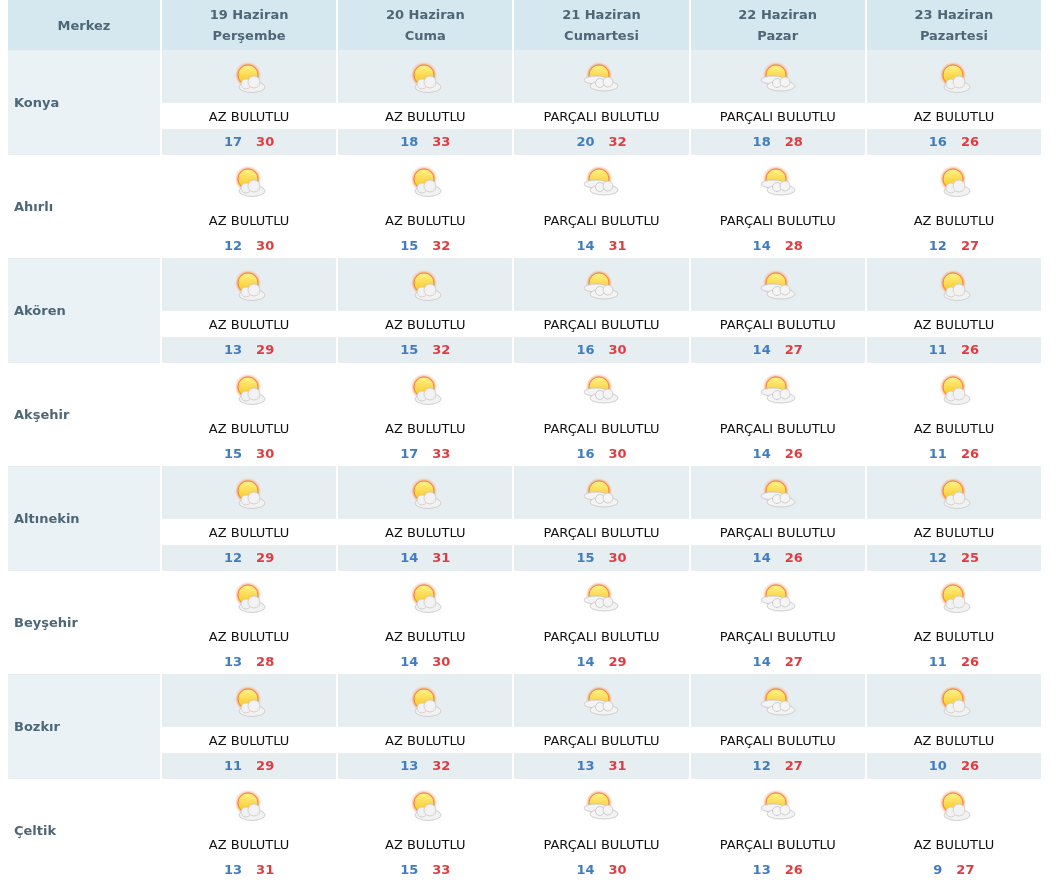  What do you see at coordinates (953, 36) in the screenshot?
I see `weekday-label: Pazartesi` at bounding box center [953, 36].